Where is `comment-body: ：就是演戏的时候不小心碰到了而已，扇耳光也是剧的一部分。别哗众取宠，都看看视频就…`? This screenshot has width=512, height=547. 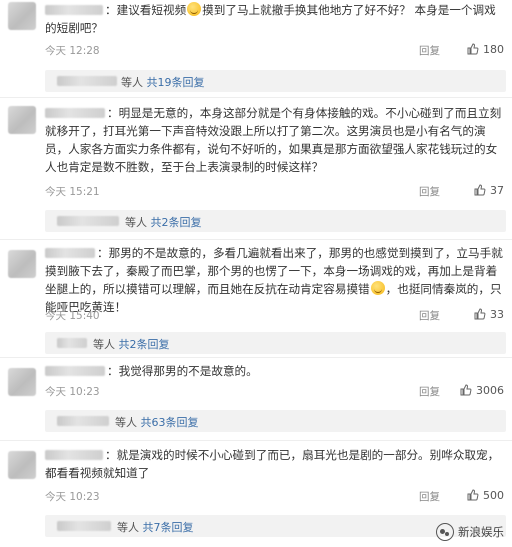 comment-body: ：就是演戏的时候不小心碰到了而已，扇耳光也是剧的一部分。别哗众取宠，都看看视频就… is located at coordinates (274, 464).